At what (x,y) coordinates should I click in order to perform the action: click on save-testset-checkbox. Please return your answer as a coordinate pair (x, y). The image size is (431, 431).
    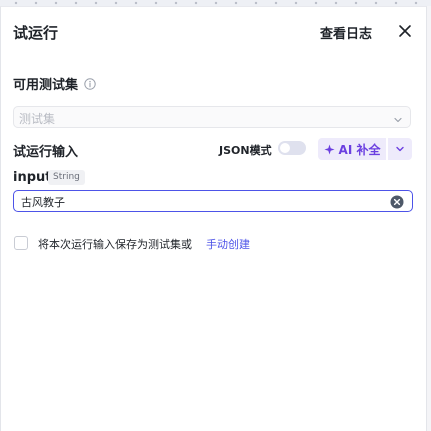
    Looking at the image, I should click on (21, 243).